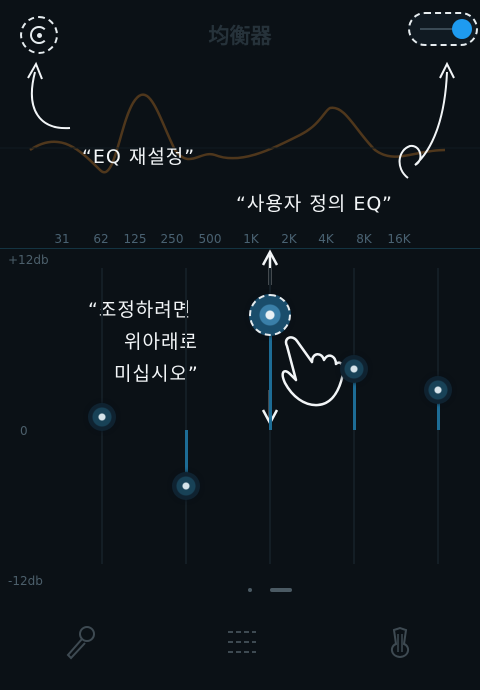 Image resolution: width=480 pixels, height=690 pixels. What do you see at coordinates (250, 590) in the screenshot?
I see `page-indicator-dot` at bounding box center [250, 590].